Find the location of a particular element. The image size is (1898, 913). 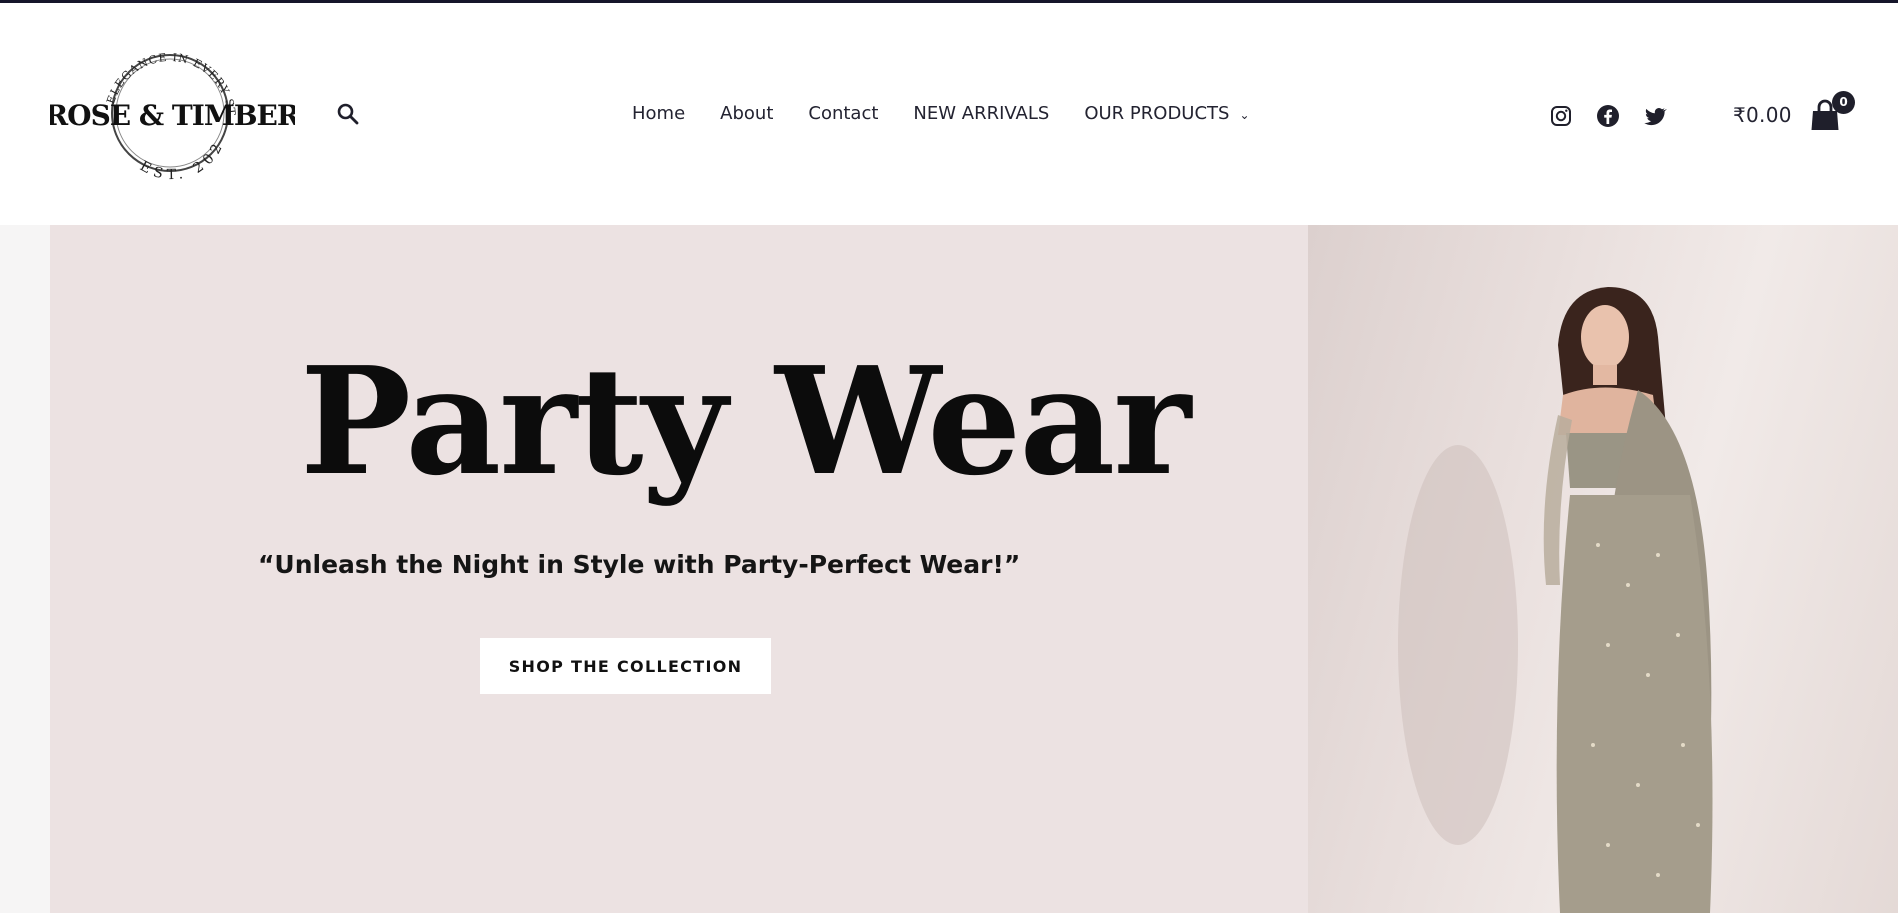

nav-home-label: Home is located at coordinates (659, 113).